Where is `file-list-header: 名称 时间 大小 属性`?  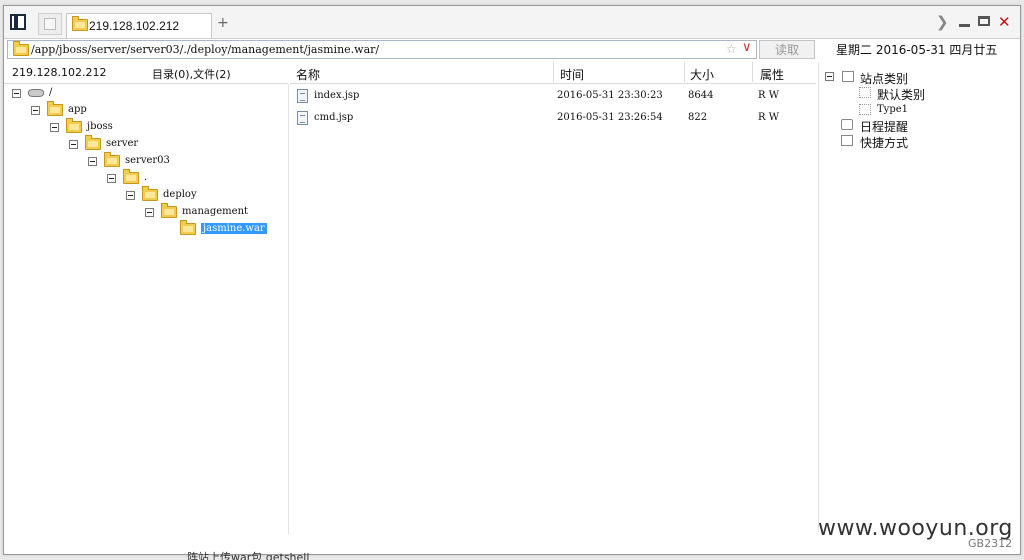
file-list-header: 名称 时间 大小 属性 is located at coordinates (553, 73).